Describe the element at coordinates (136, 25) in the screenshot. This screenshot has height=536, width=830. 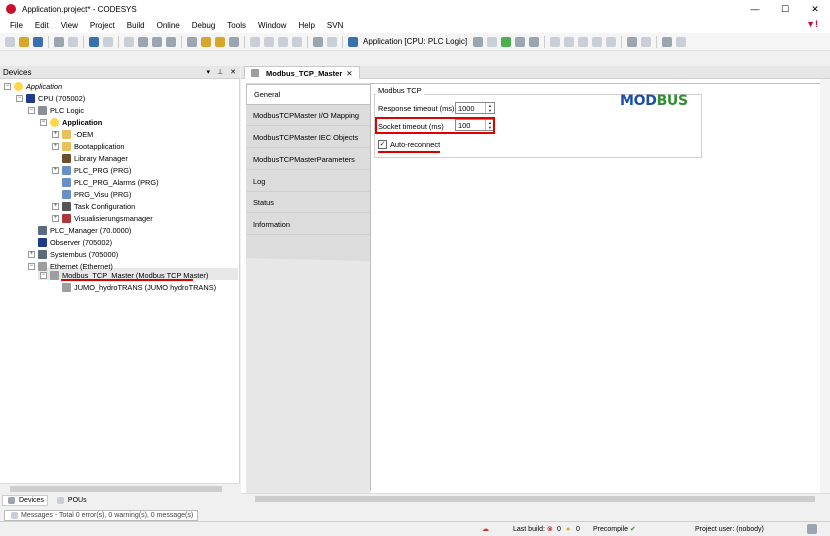
I see `menu-build: Build` at that location.